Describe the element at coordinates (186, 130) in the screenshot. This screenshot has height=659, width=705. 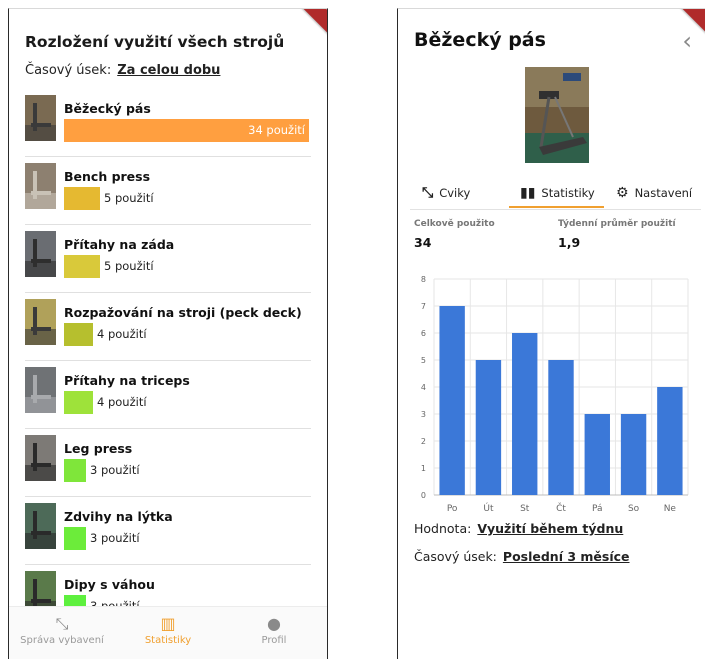
I see `usage-bar: 34 použití` at that location.